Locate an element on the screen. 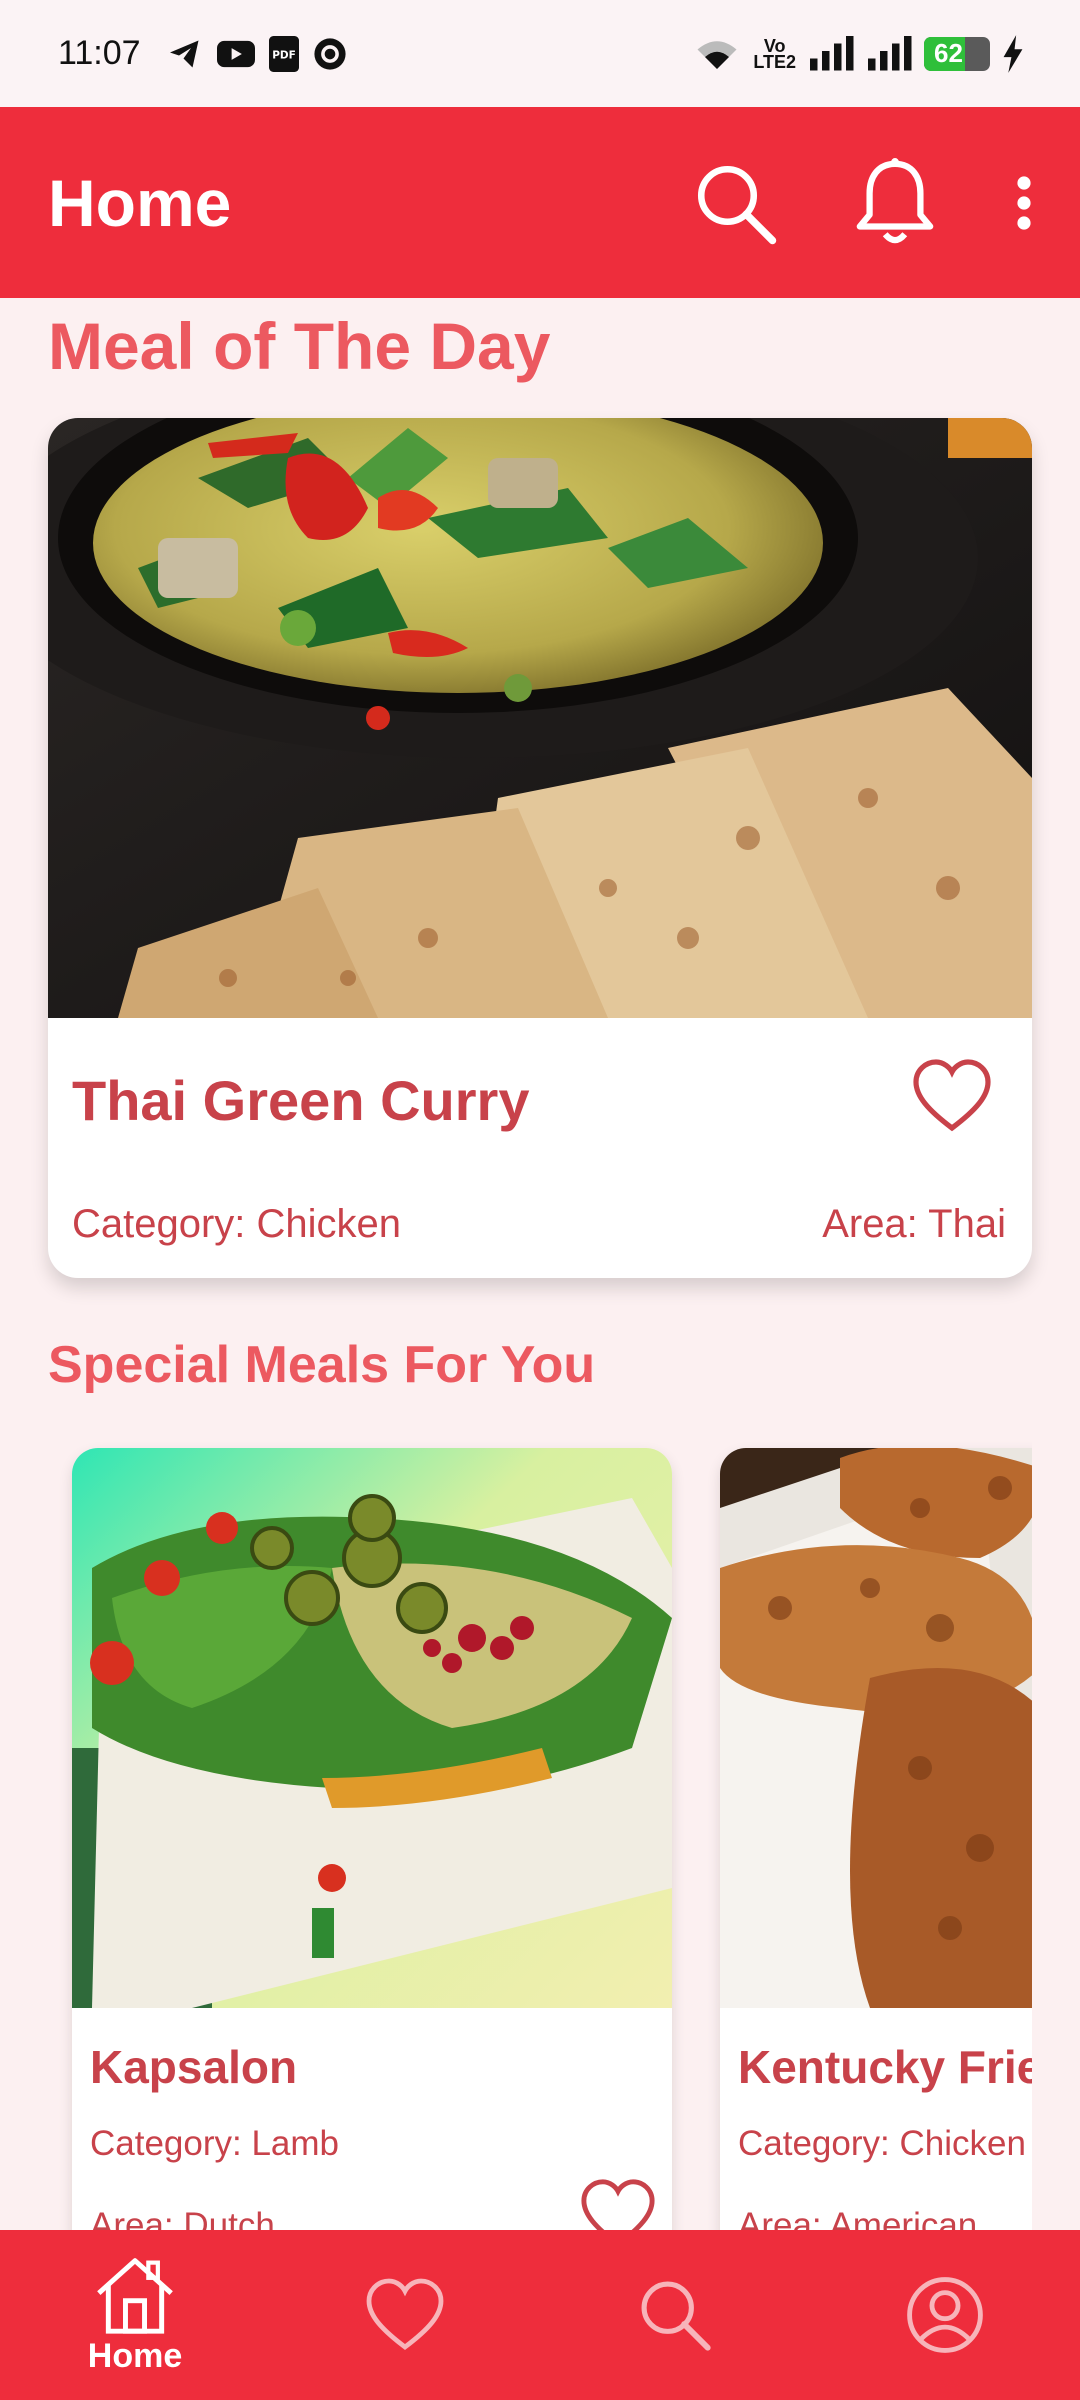  nav-item-home: Home is located at coordinates (135, 2315).